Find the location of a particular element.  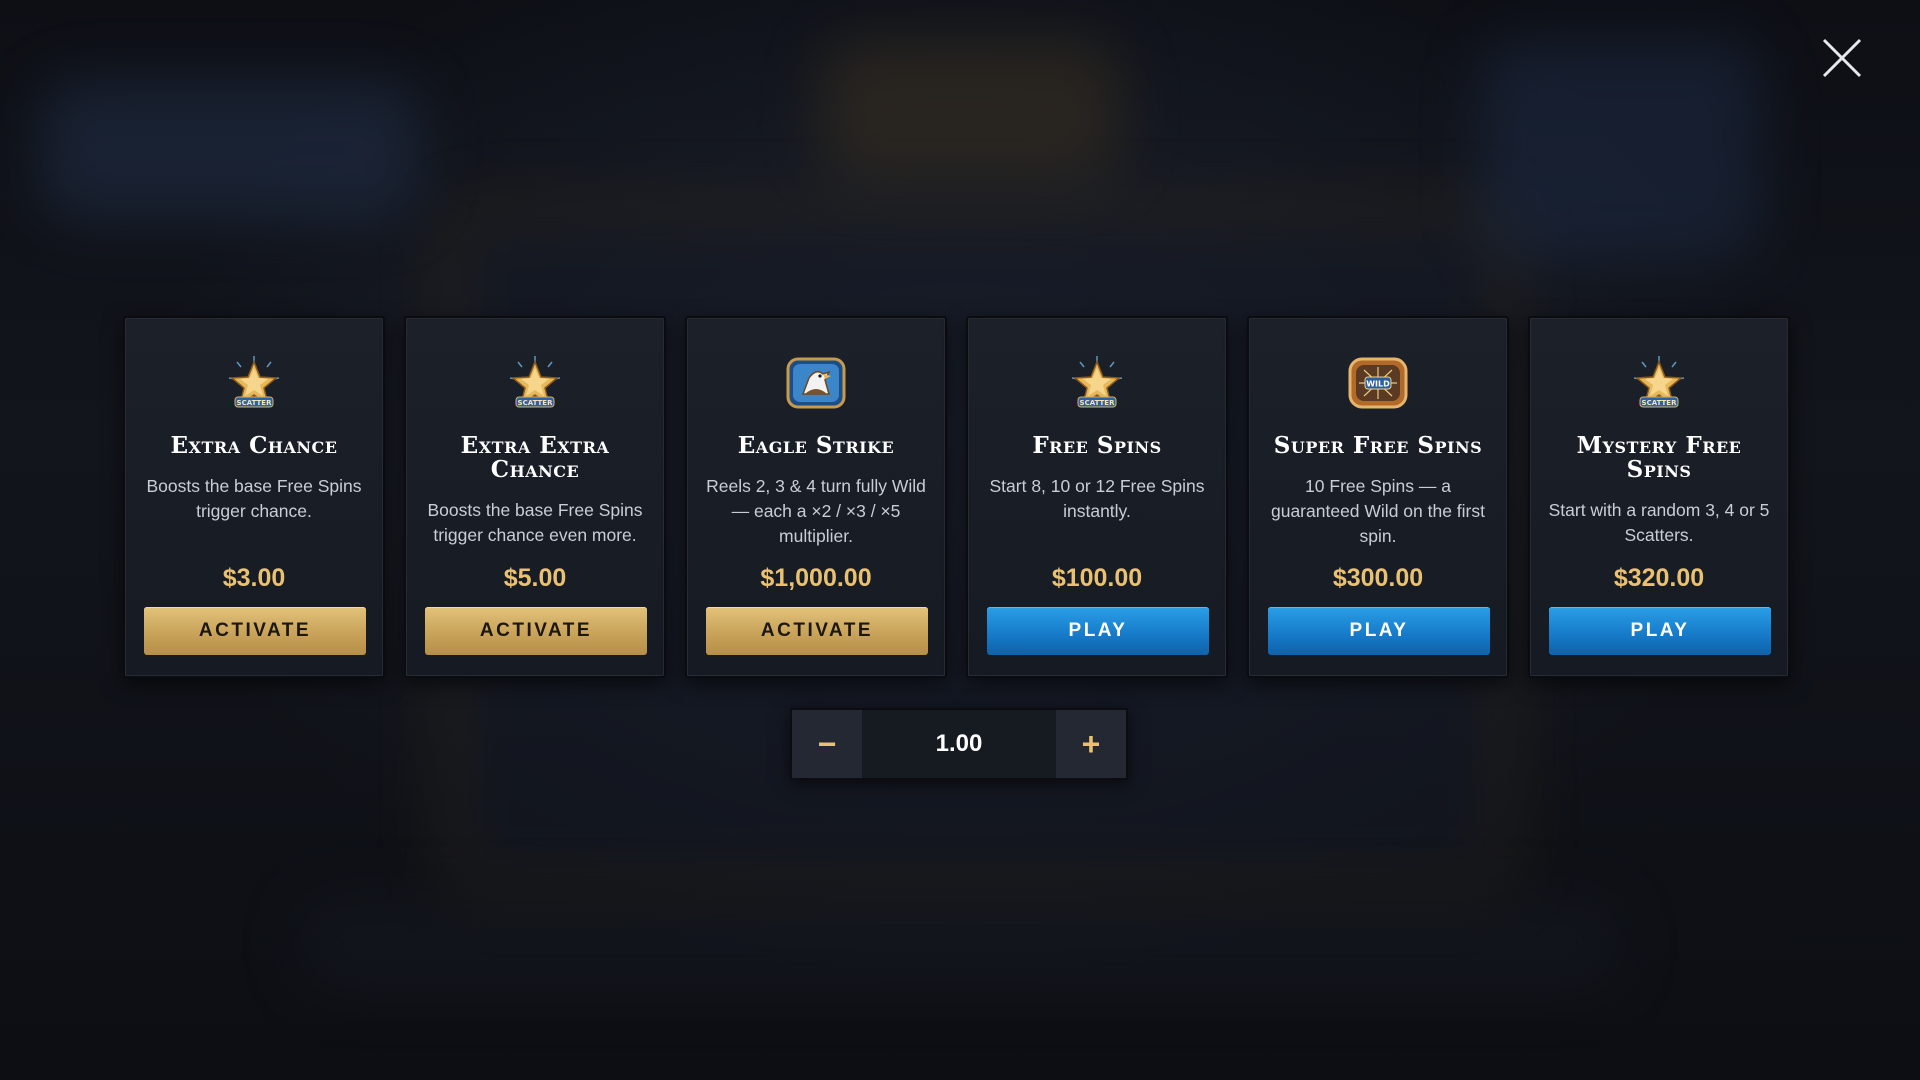

eagle-icon is located at coordinates (816, 383).